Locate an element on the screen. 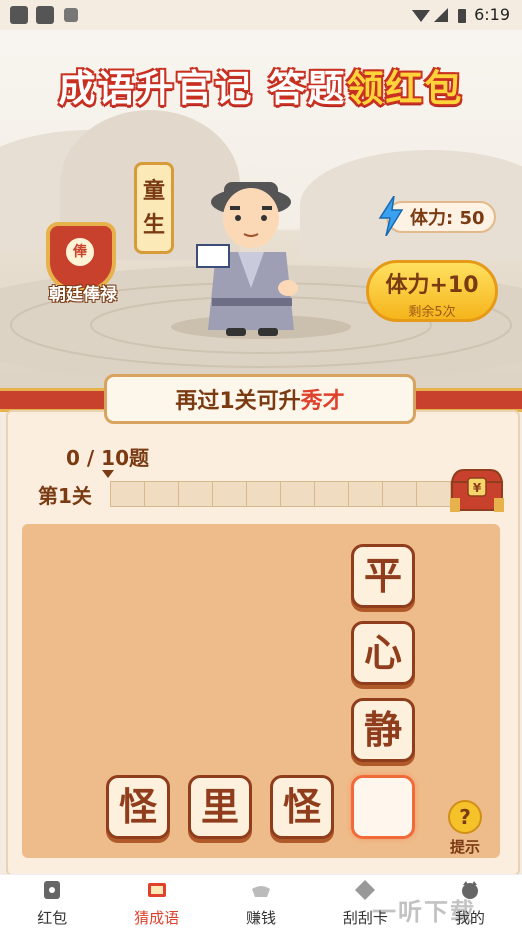 The image size is (522, 929). app-title: 成语升官记 答题领红包 is located at coordinates (261, 88).